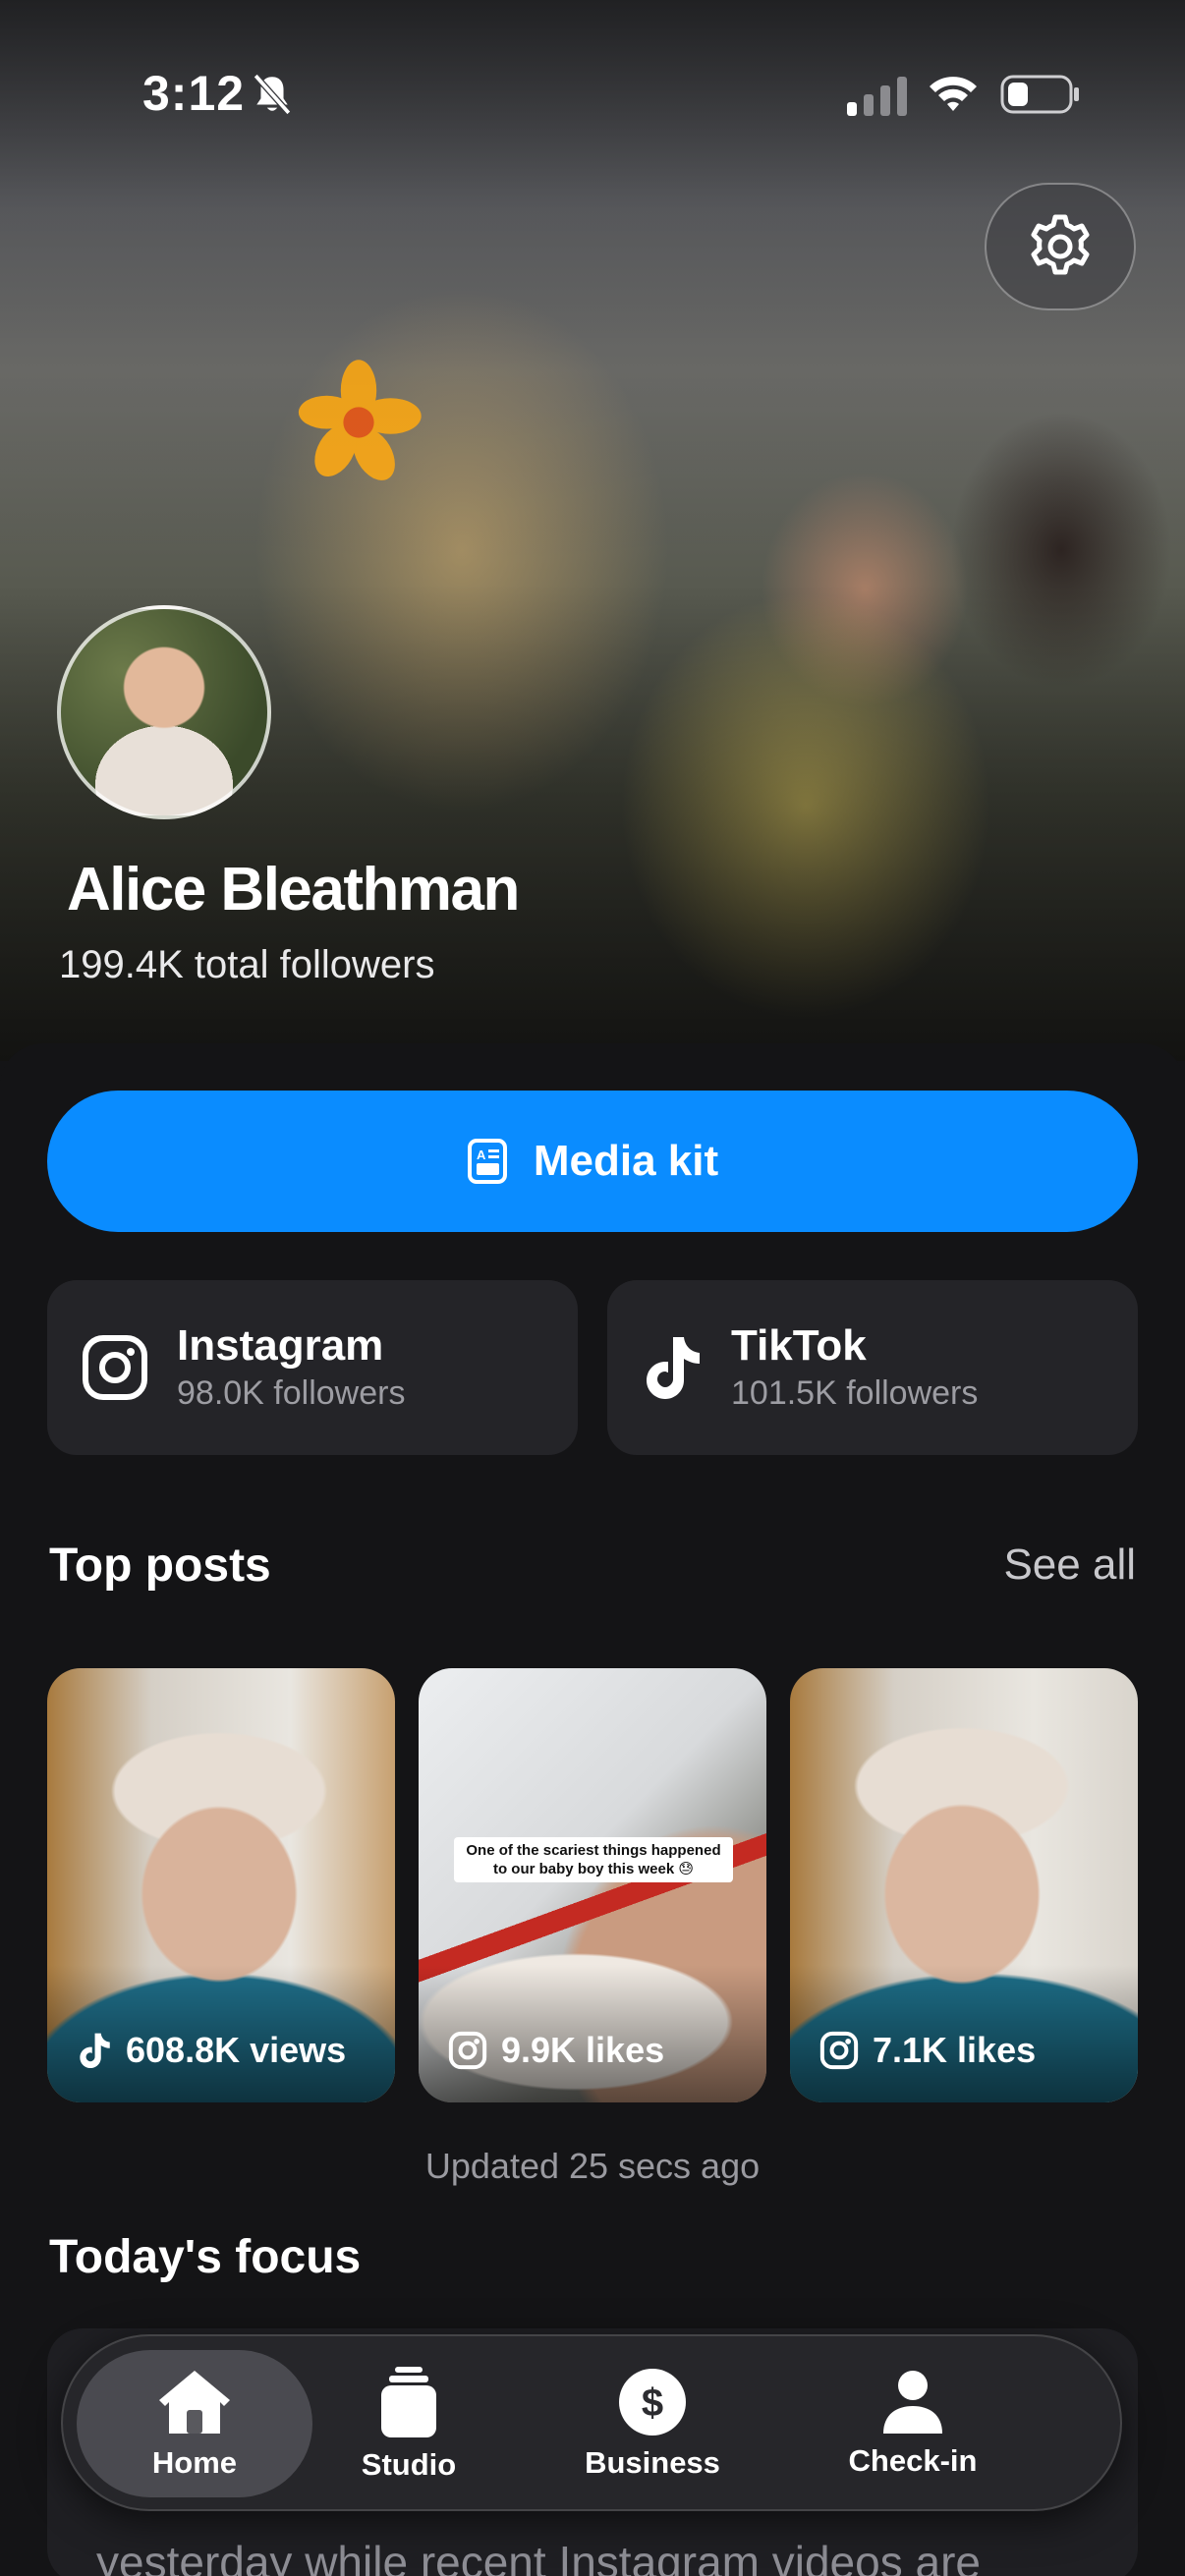  I want to click on media-kit-button: A Media kit, so click(592, 1161).